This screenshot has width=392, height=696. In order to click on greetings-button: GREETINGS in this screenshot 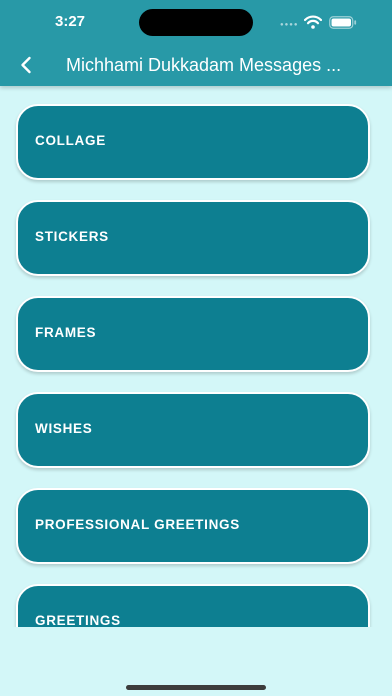, I will do `click(193, 605)`.